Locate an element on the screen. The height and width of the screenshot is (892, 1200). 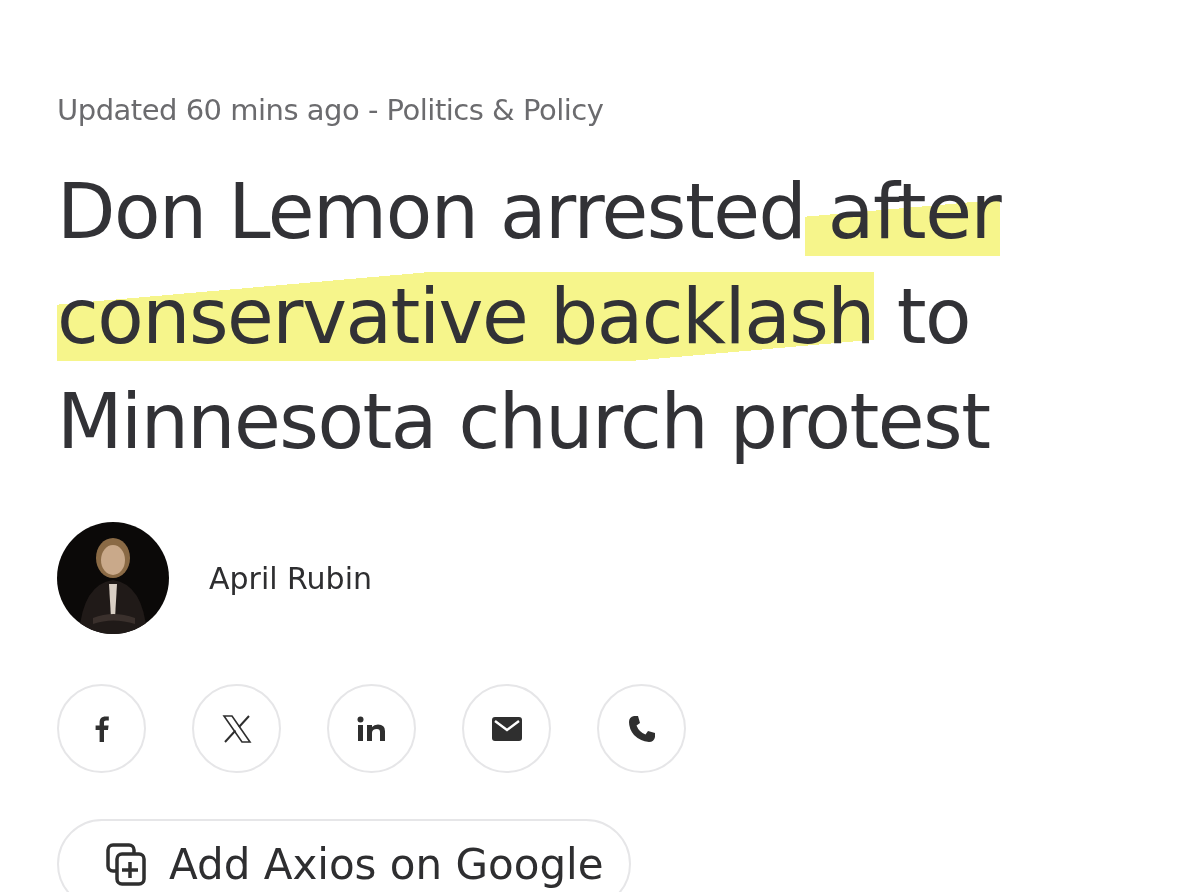
author-name: April Rubin is located at coordinates (290, 578).